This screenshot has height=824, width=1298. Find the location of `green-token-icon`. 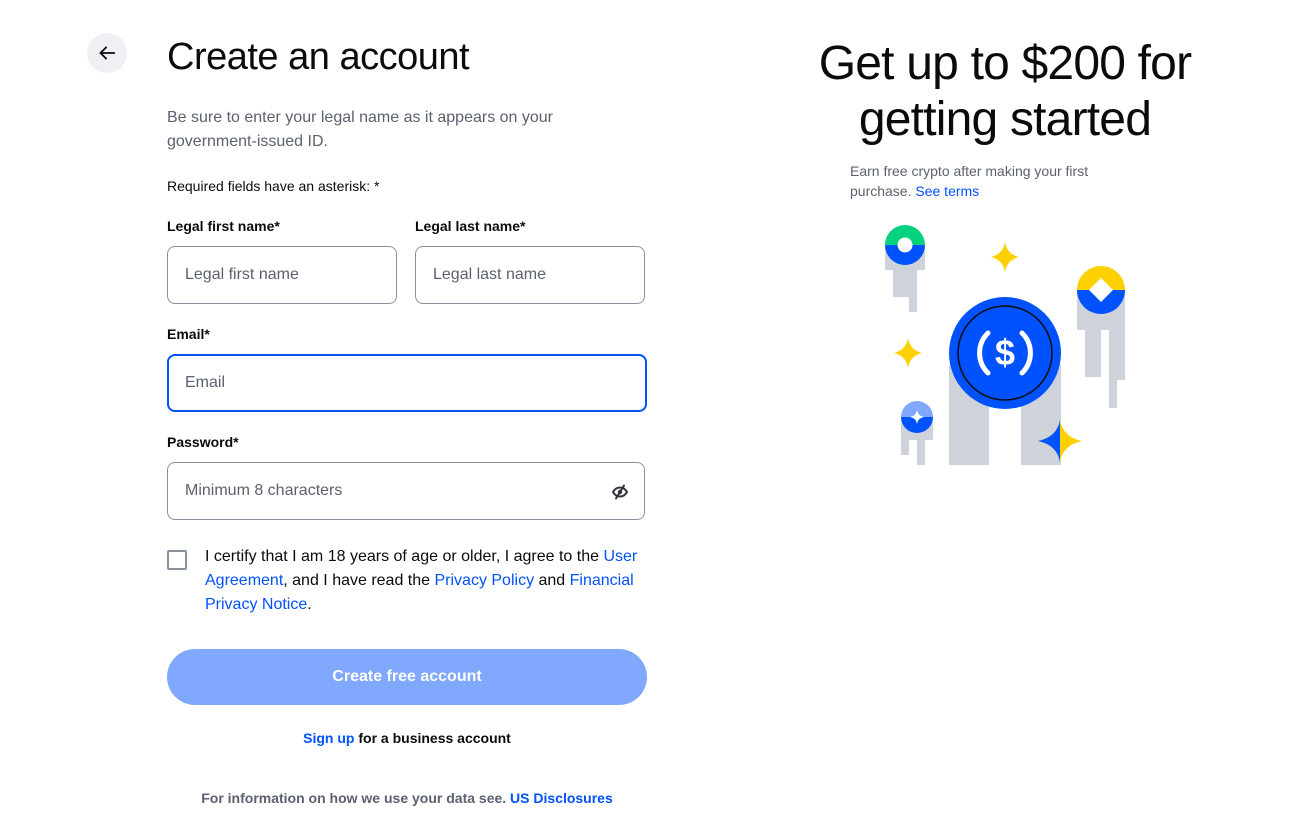

green-token-icon is located at coordinates (905, 268).